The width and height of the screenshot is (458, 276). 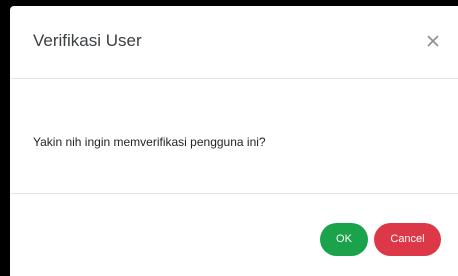 What do you see at coordinates (344, 239) in the screenshot?
I see `ok-button: OK` at bounding box center [344, 239].